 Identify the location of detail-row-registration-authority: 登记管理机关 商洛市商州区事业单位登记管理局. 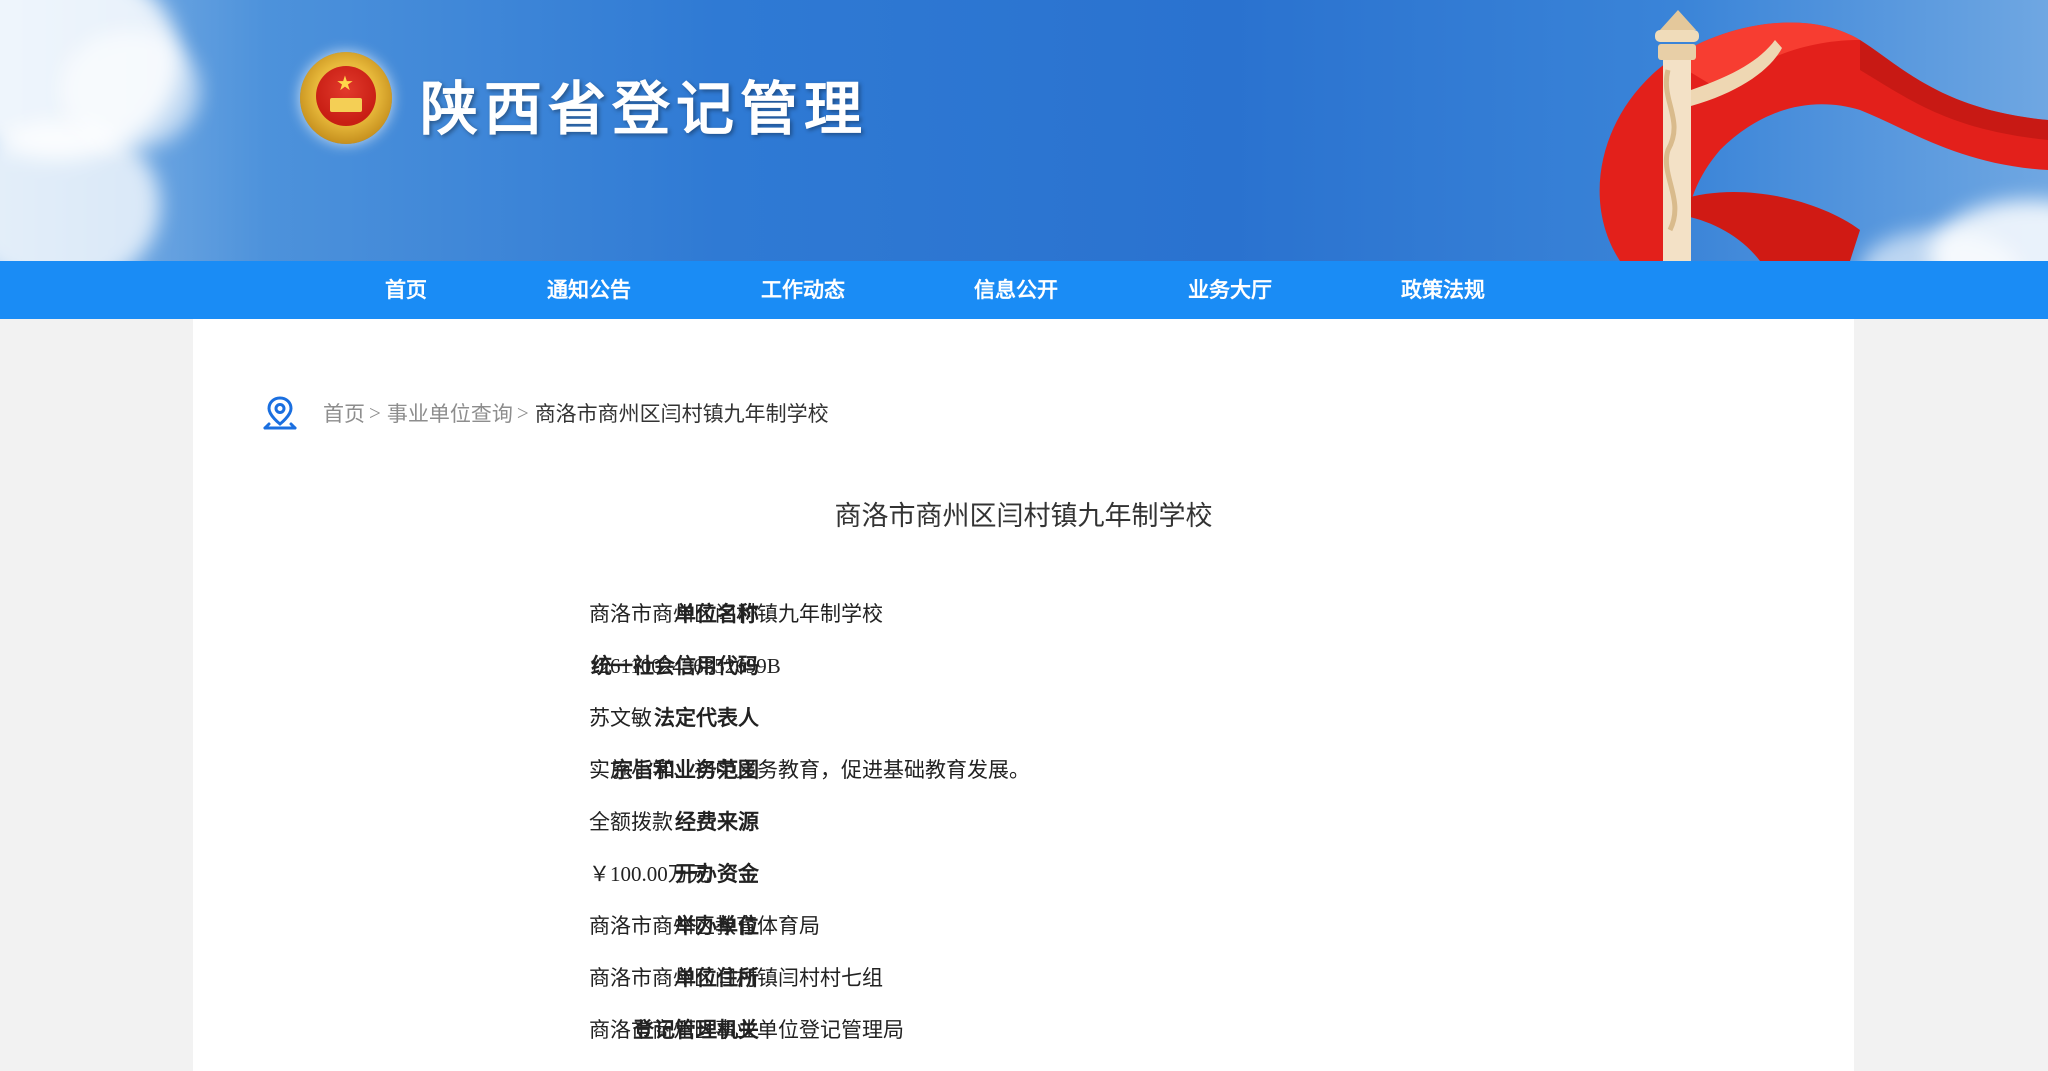
(1023, 1030).